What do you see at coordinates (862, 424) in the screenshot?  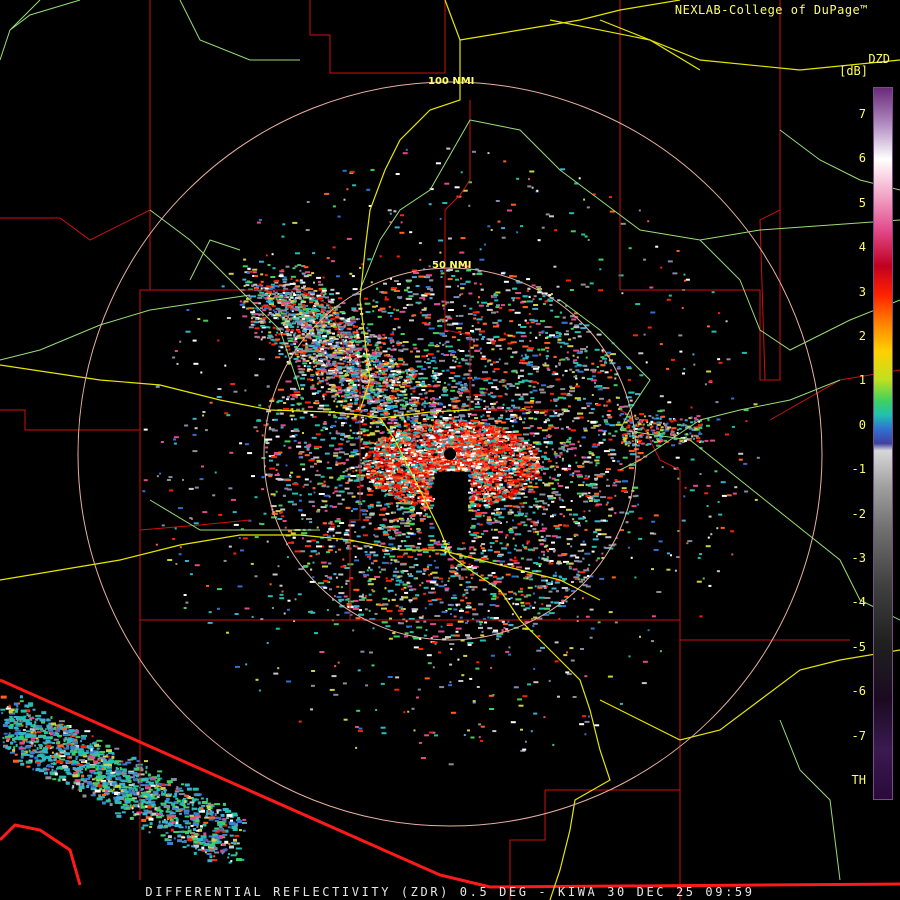 I see `scale-tick-label: 0` at bounding box center [862, 424].